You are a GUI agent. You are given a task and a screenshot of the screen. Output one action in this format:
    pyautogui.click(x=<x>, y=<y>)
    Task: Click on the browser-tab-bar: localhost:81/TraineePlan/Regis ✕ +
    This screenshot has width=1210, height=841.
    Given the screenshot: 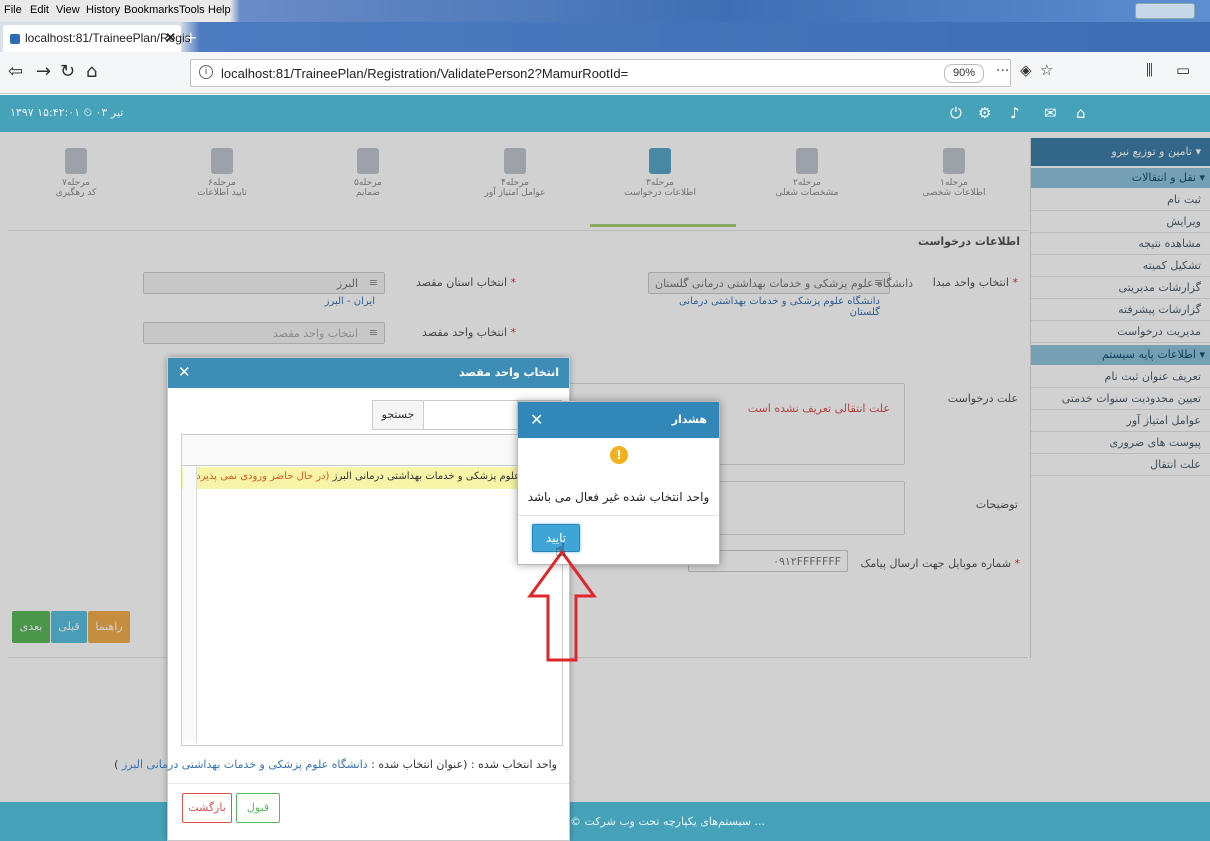 What is the action you would take?
    pyautogui.click(x=605, y=37)
    